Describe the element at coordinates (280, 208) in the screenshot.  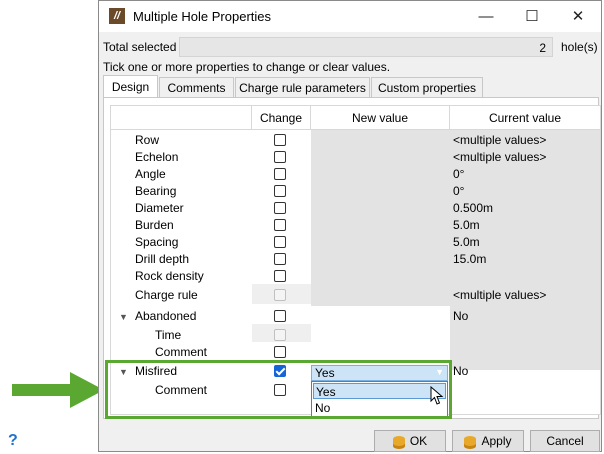
I see `change-checkbox-diameter` at that location.